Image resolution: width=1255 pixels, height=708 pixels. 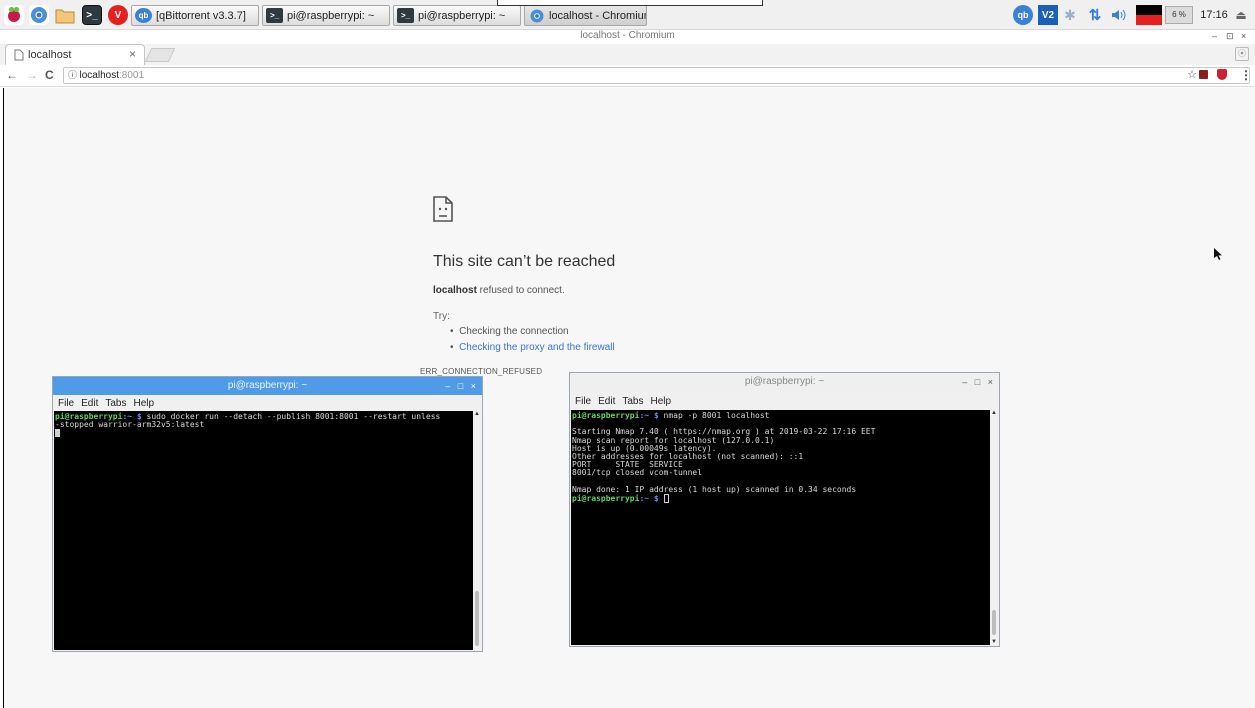 I want to click on sad-document-icon, so click(x=443, y=210).